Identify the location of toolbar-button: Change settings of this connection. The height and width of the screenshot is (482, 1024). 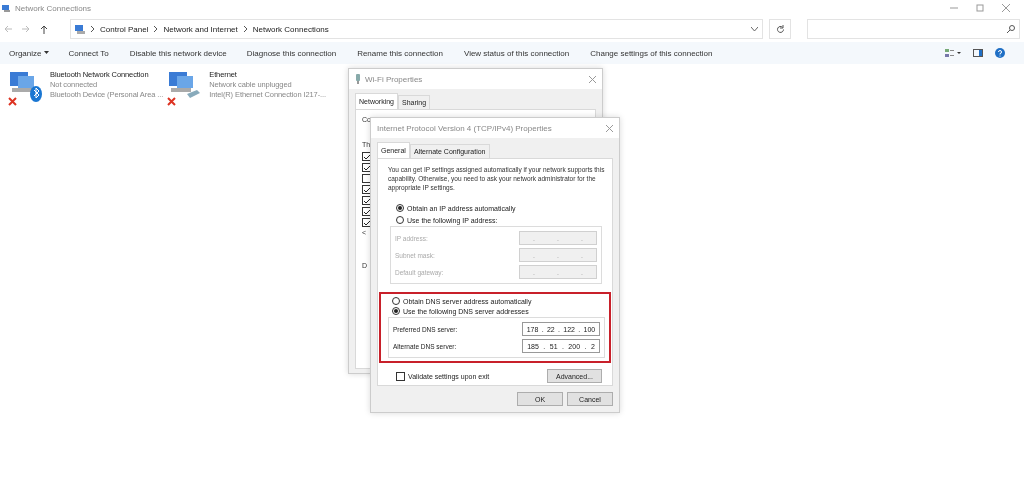
(651, 53).